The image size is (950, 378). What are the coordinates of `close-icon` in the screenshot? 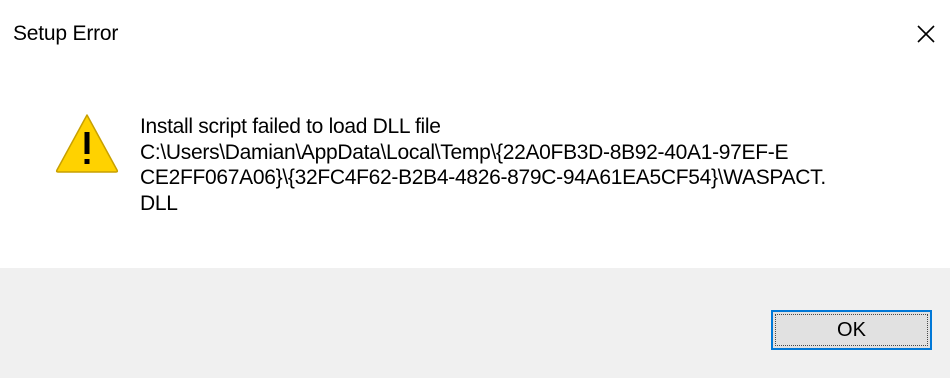 It's located at (926, 34).